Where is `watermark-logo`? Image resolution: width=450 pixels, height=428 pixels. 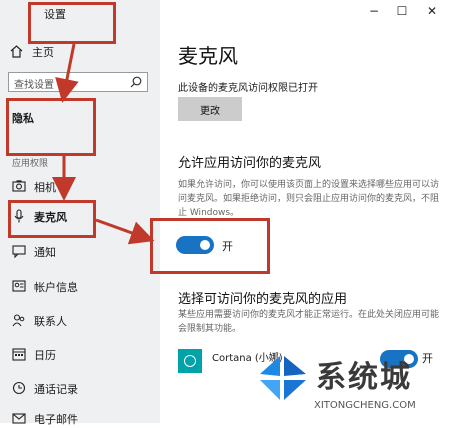
watermark-logo is located at coordinates (283, 378).